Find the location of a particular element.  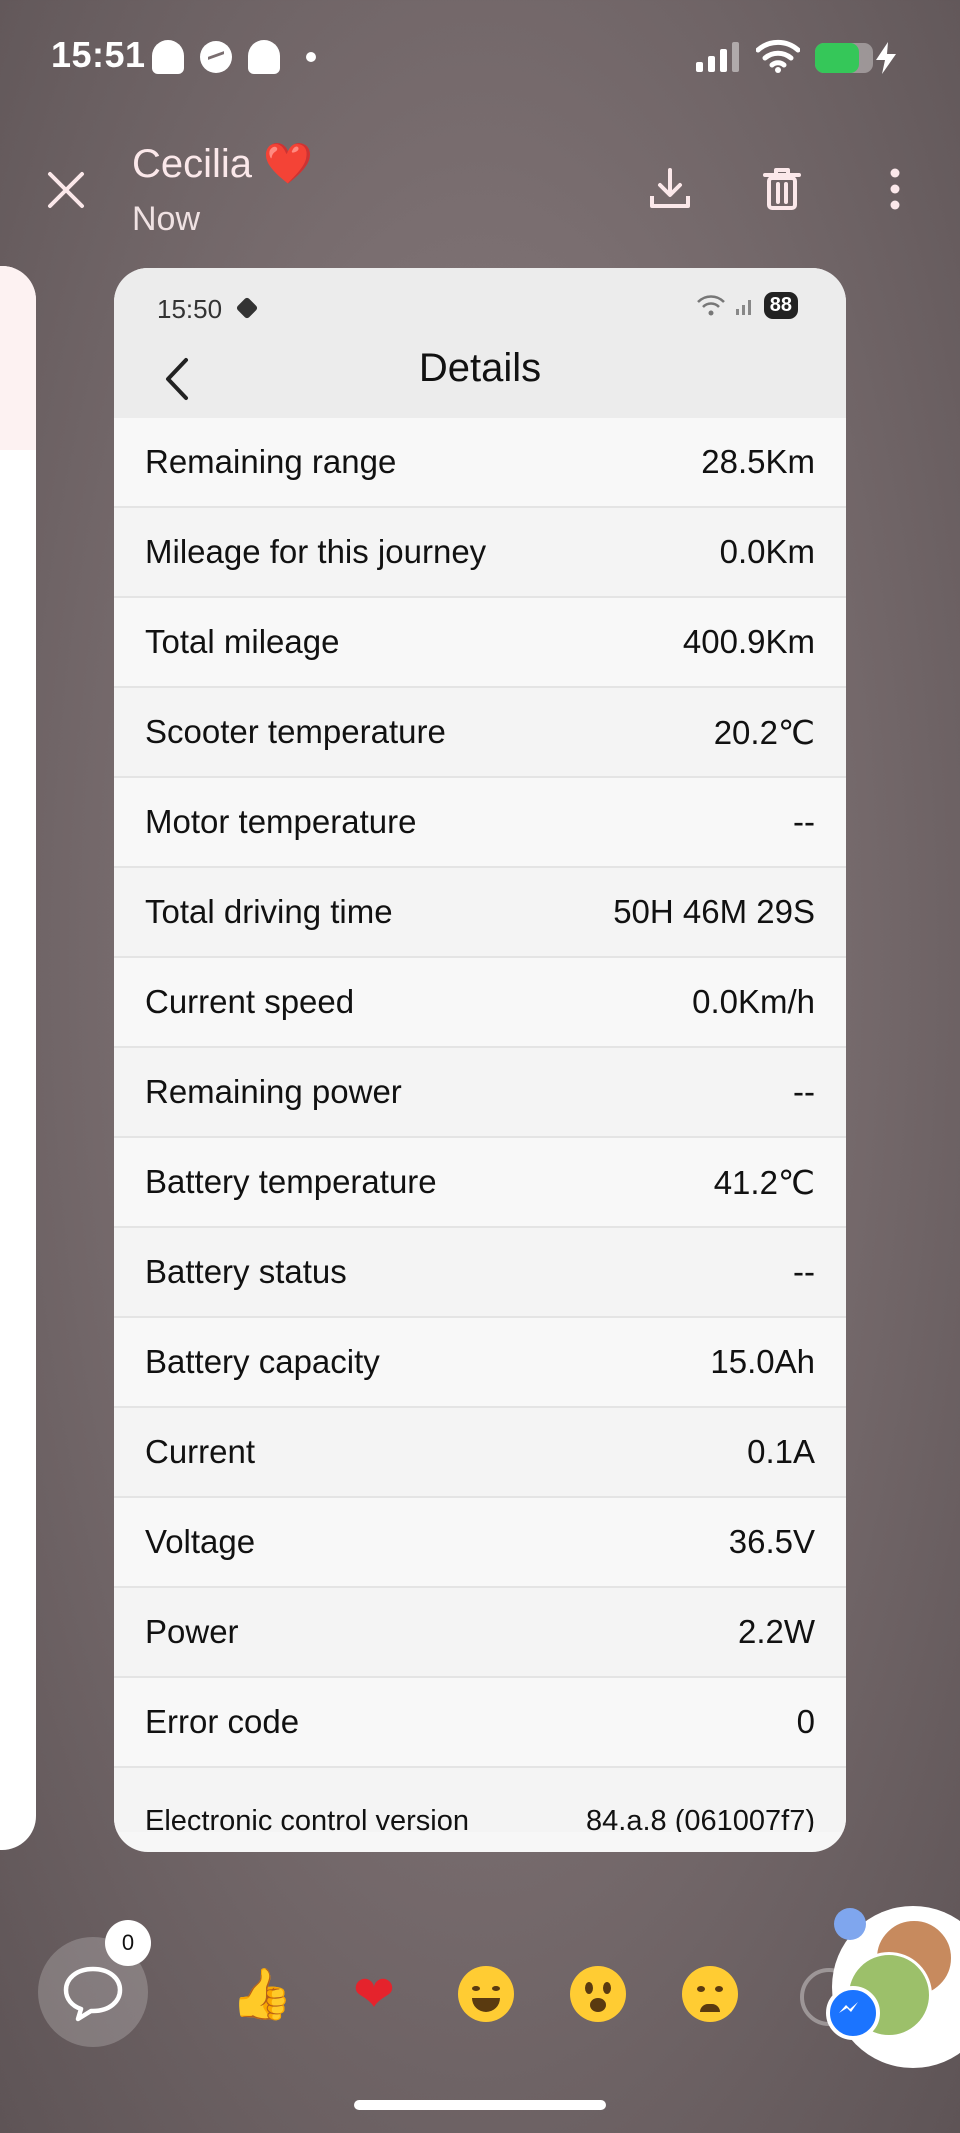

detail-row-battery-status: Battery status -- is located at coordinates (480, 1273).